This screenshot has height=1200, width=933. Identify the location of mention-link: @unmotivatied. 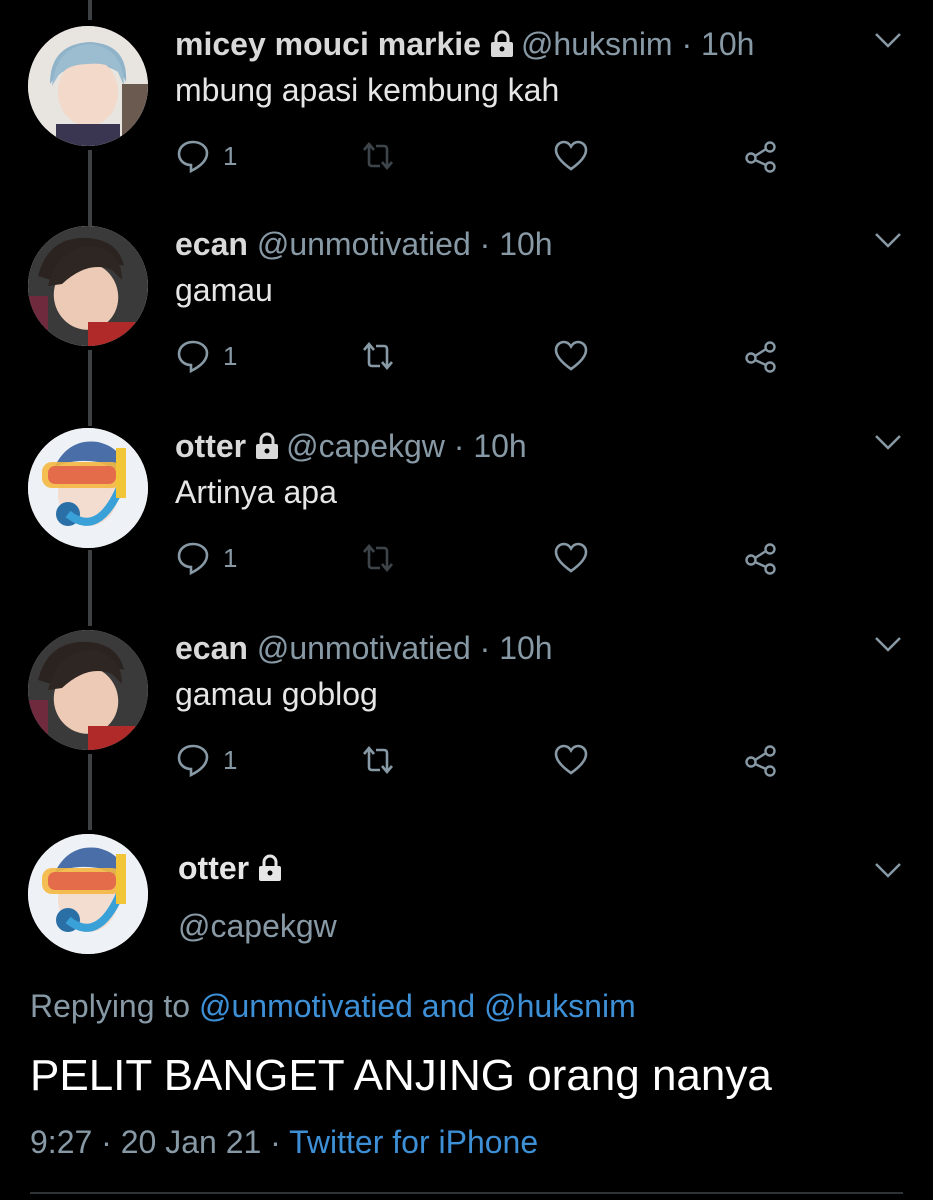
(306, 1006).